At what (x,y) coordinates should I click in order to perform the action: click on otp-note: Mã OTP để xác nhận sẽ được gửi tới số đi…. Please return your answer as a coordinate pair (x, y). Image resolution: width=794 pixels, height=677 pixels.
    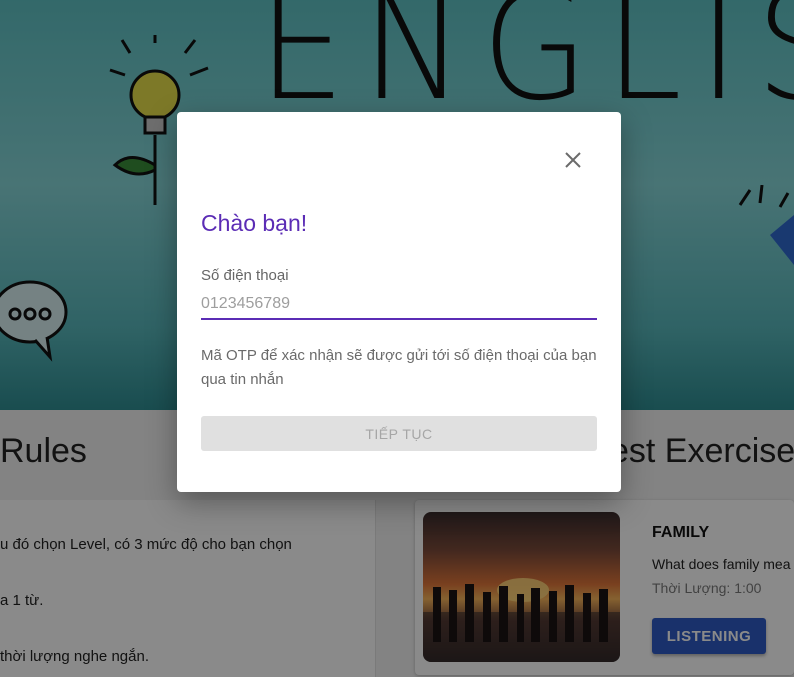
    Looking at the image, I should click on (399, 367).